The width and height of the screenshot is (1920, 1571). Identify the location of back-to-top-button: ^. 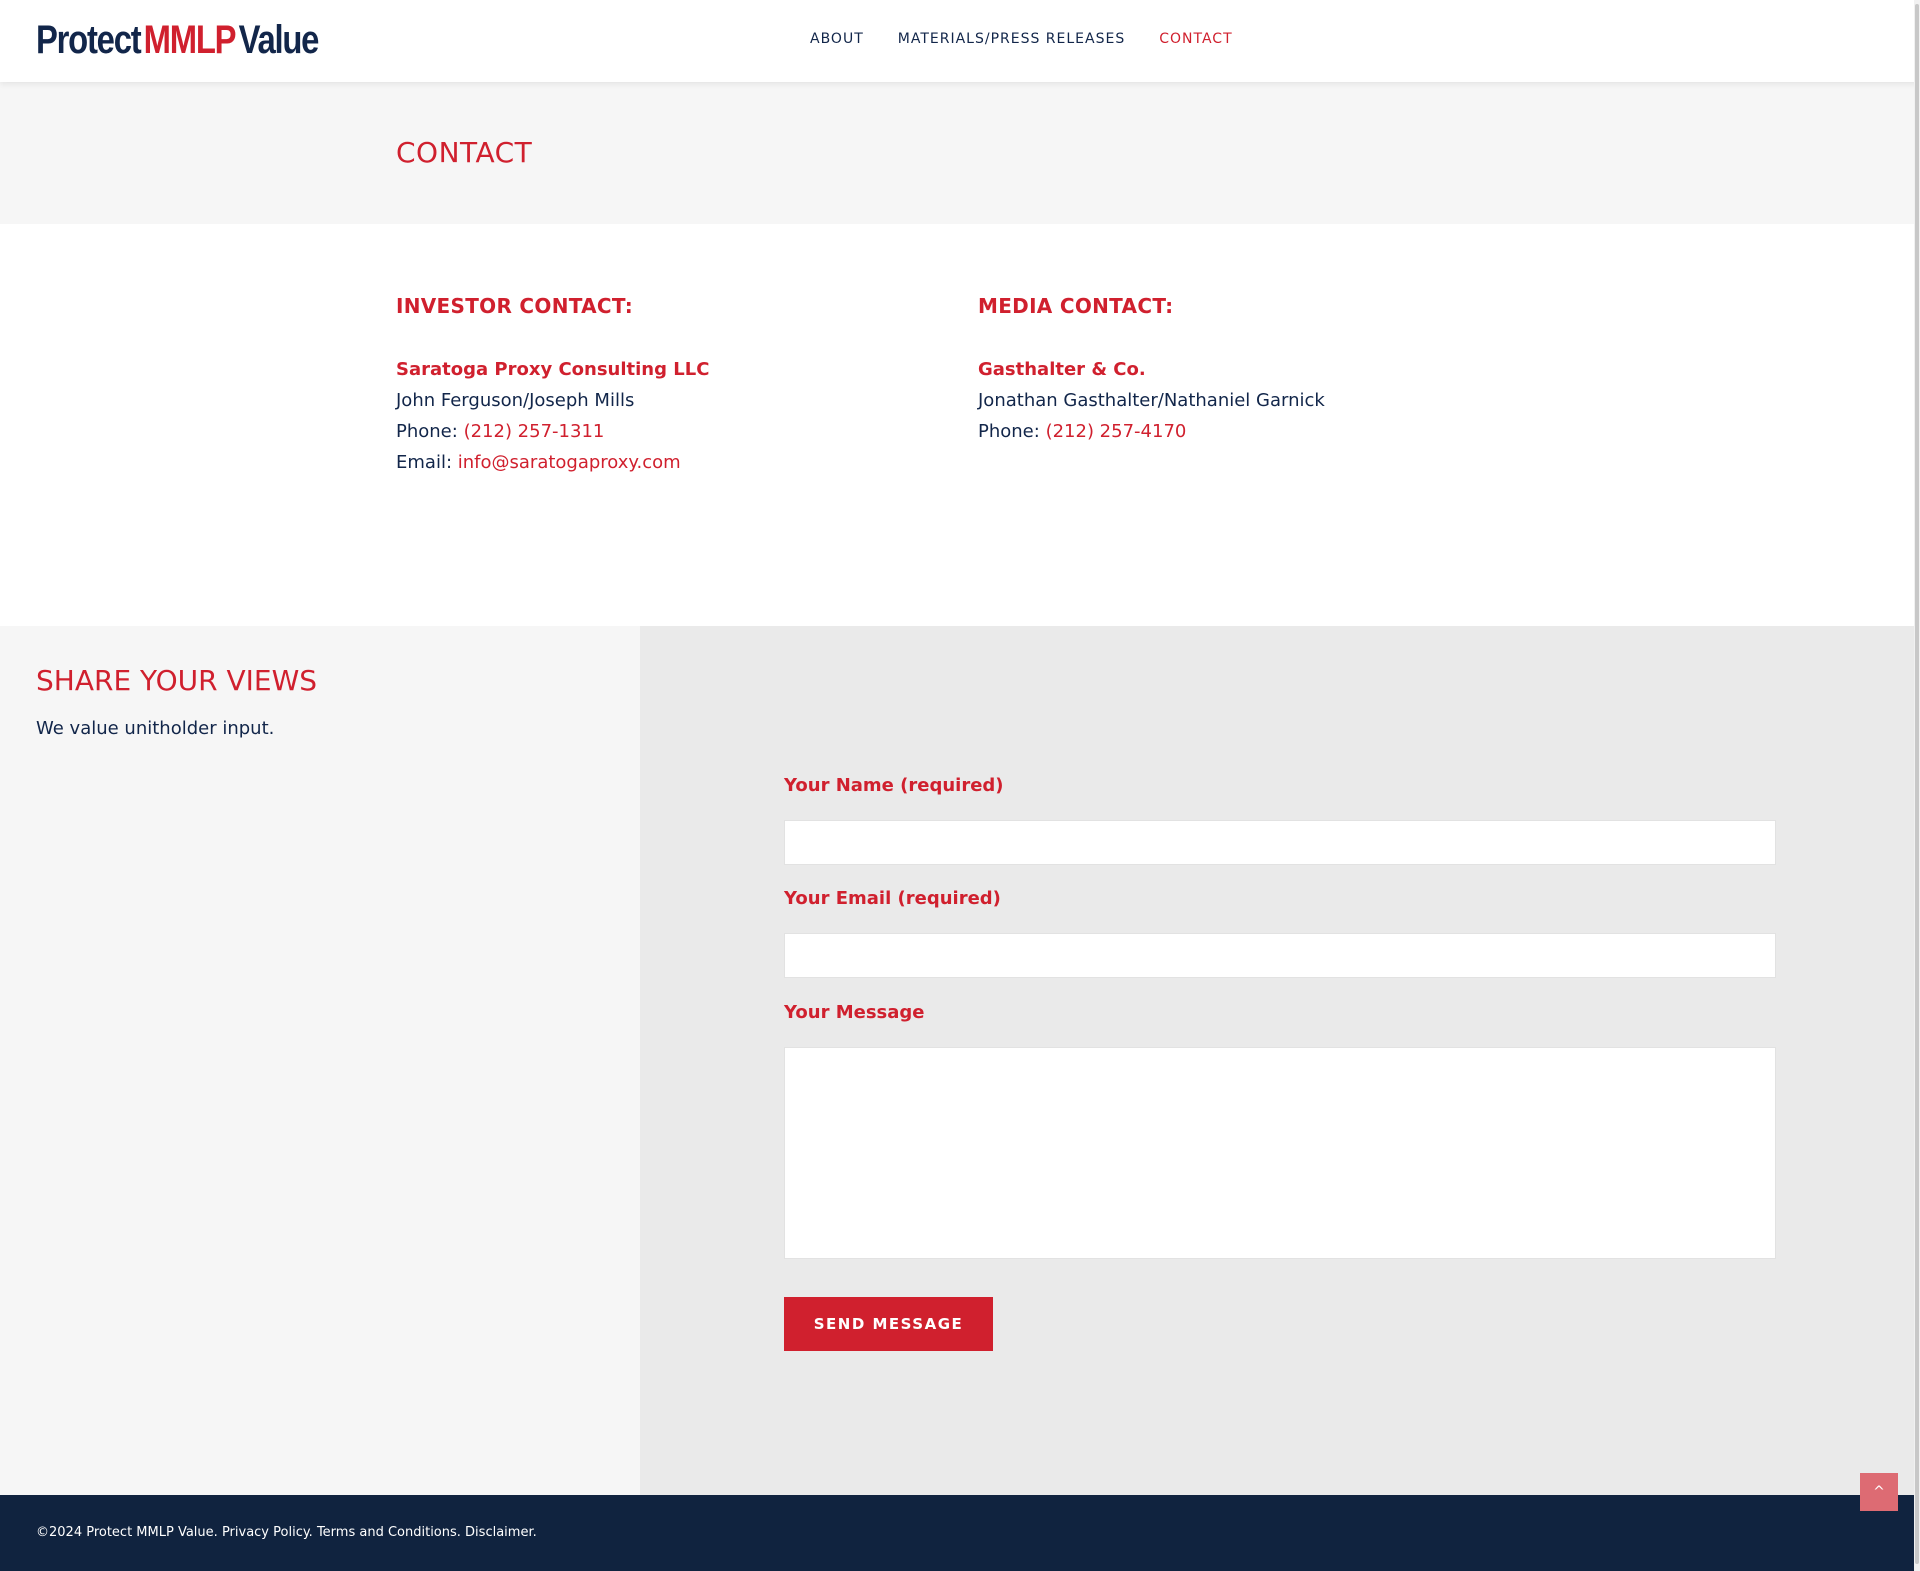
(1879, 1492).